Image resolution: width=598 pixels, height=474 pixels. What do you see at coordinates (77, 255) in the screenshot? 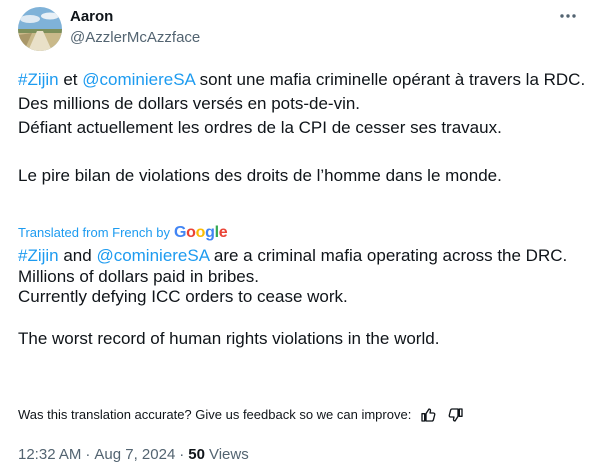
I see `translated-line-1-mid: and` at bounding box center [77, 255].